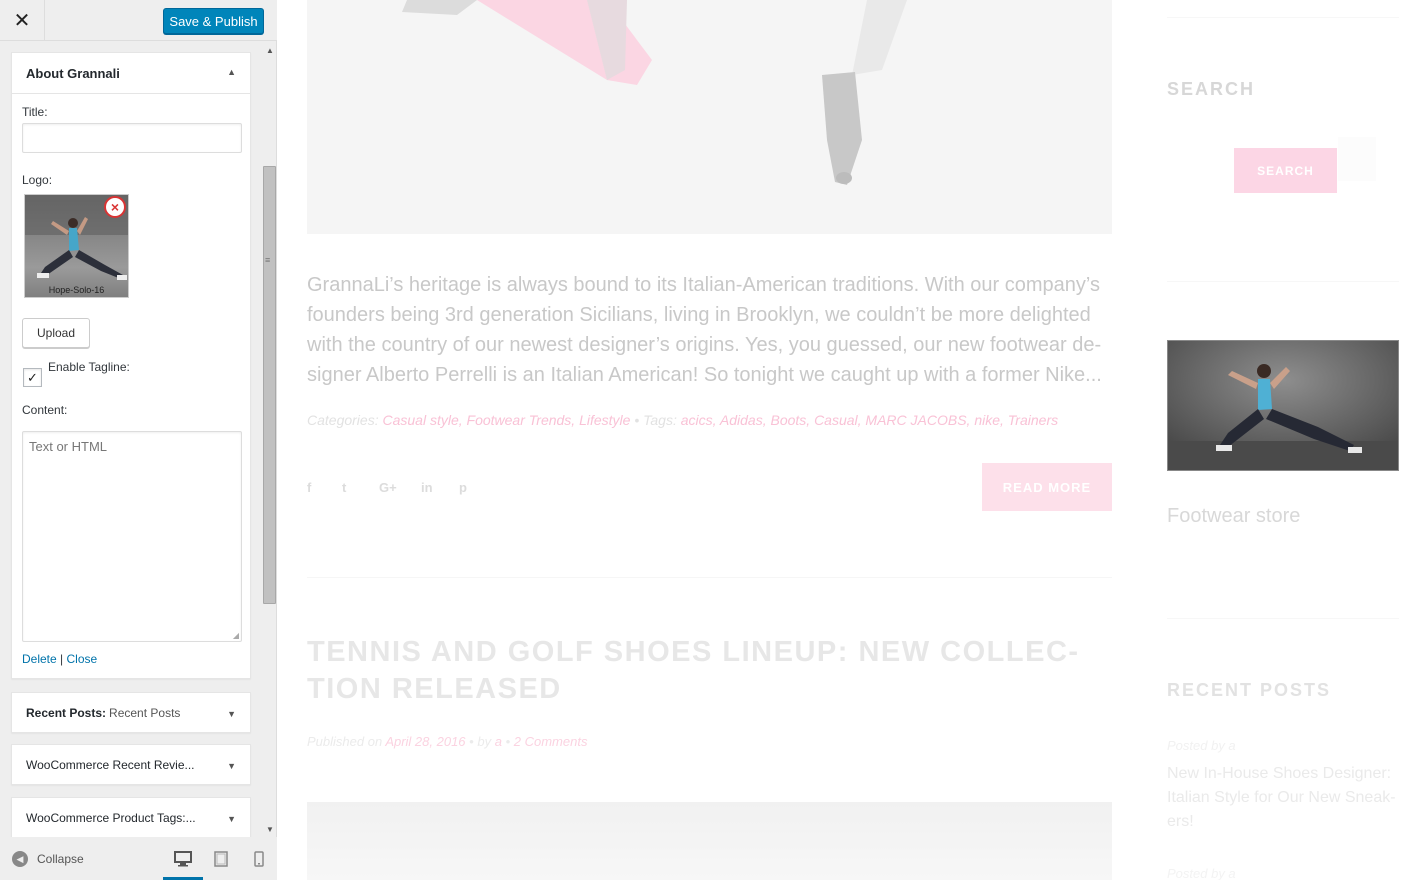 This screenshot has height=880, width=1425. What do you see at coordinates (231, 72) in the screenshot?
I see `collapse-arrow-icon: ▲` at bounding box center [231, 72].